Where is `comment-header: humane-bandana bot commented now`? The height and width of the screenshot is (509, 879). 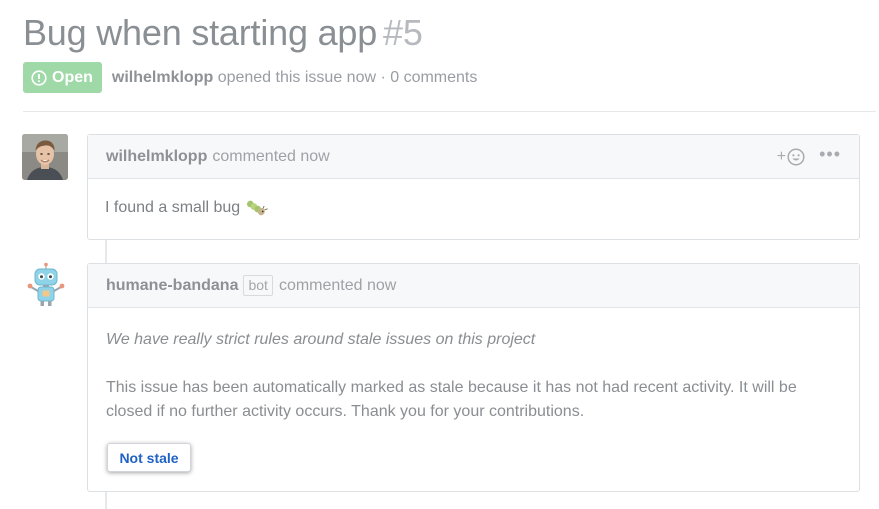
comment-header: humane-bandana bot commented now is located at coordinates (473, 286).